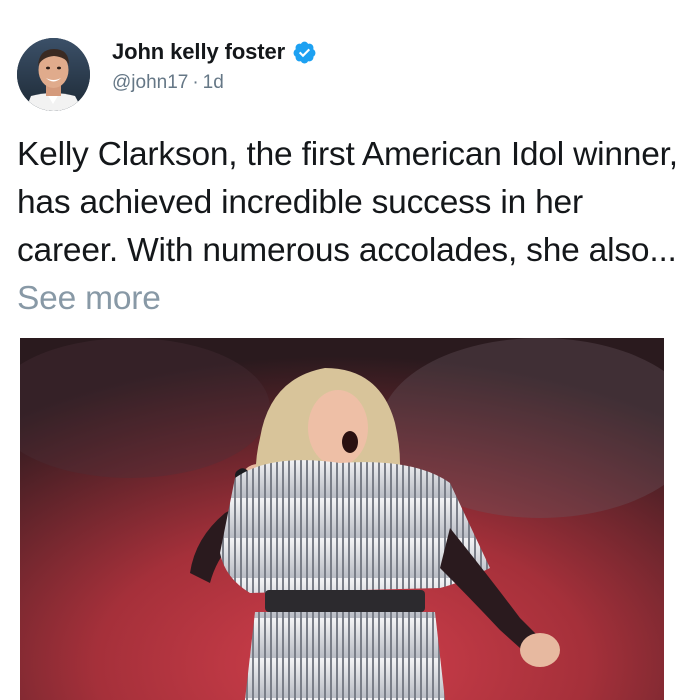  What do you see at coordinates (198, 52) in the screenshot?
I see `author-display-name: John kelly foster` at bounding box center [198, 52].